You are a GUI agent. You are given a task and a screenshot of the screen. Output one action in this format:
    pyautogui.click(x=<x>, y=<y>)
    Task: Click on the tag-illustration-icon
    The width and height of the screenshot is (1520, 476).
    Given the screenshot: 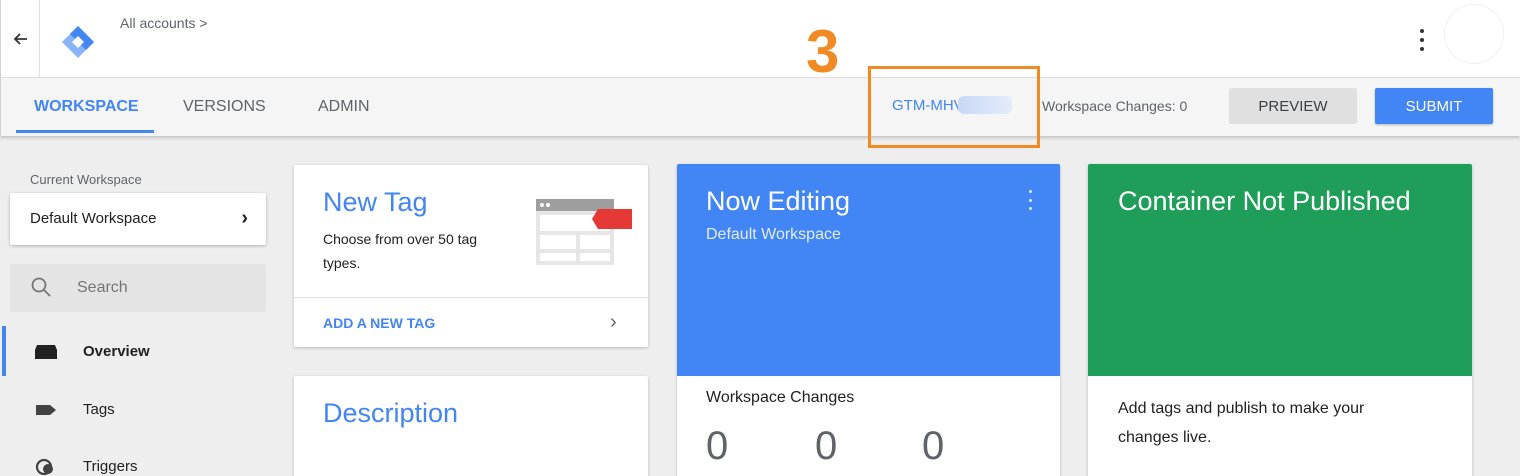 What is the action you would take?
    pyautogui.click(x=584, y=232)
    